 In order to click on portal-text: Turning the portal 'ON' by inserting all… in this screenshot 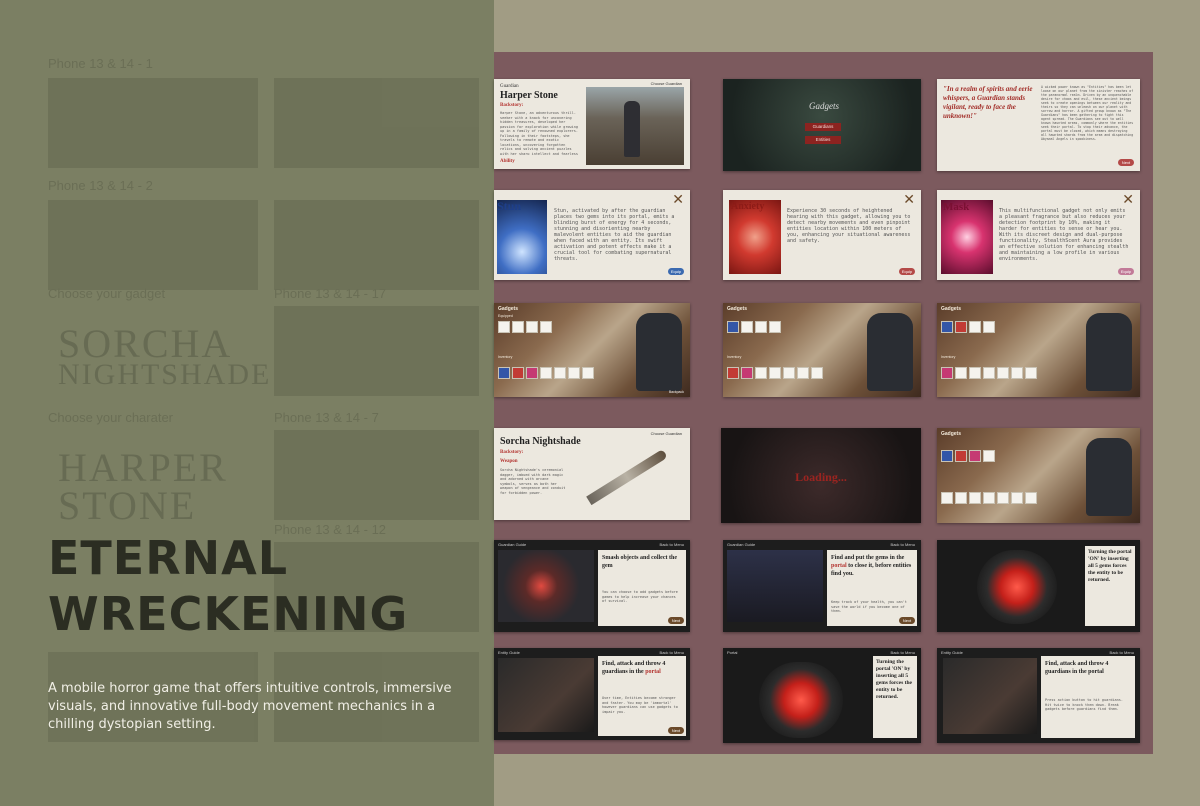, I will do `click(894, 679)`.